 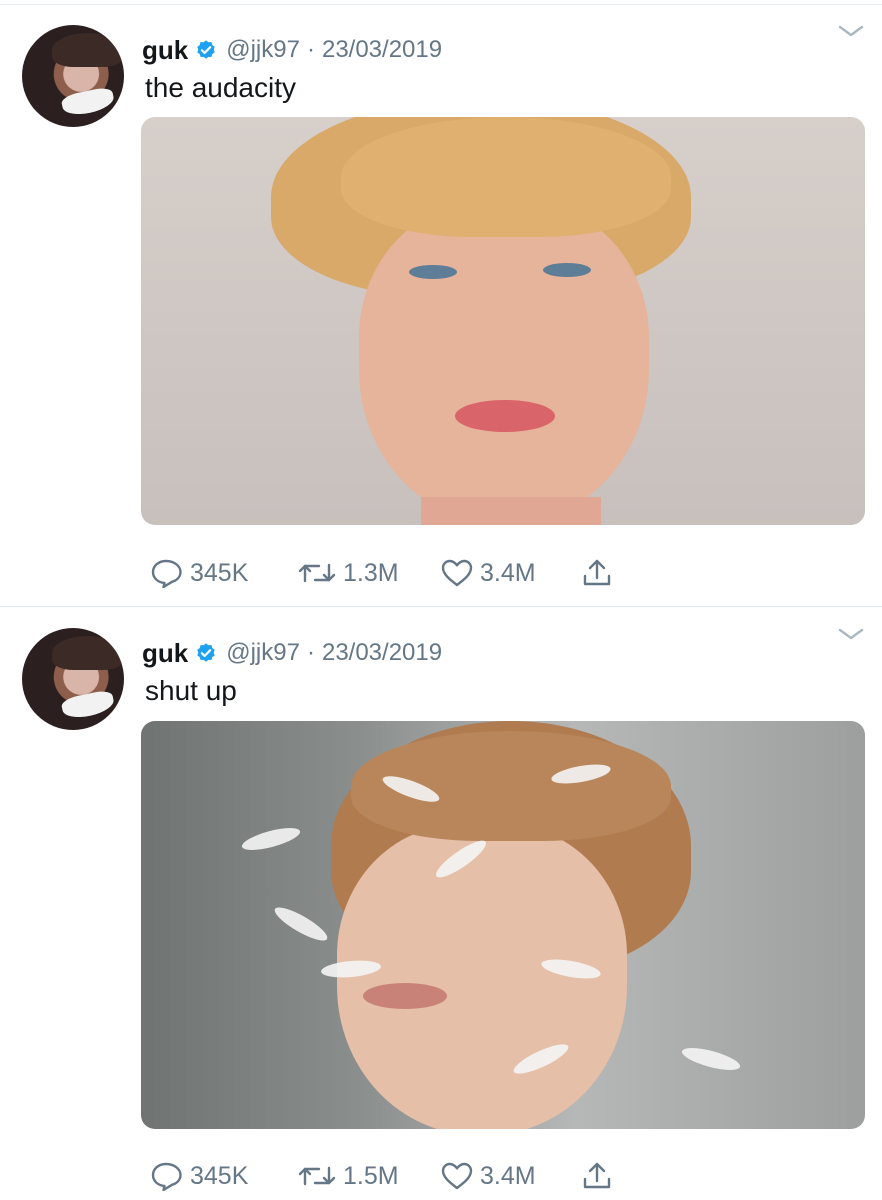 I want to click on tweet-actions: 345K 1.5M 3.4M, so click(x=385, y=1176).